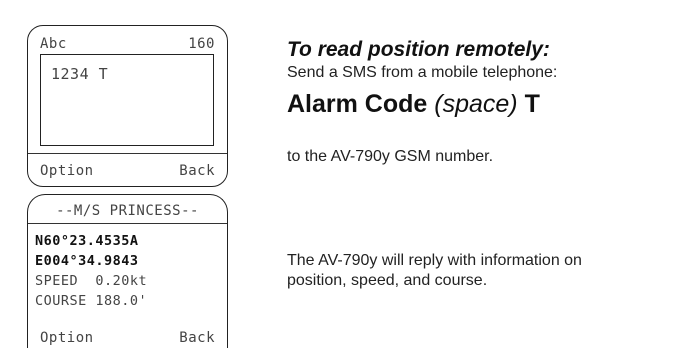 Image resolution: width=683 pixels, height=351 pixels. I want to click on sms-code-format: Alarm Code (space) T, so click(413, 104).